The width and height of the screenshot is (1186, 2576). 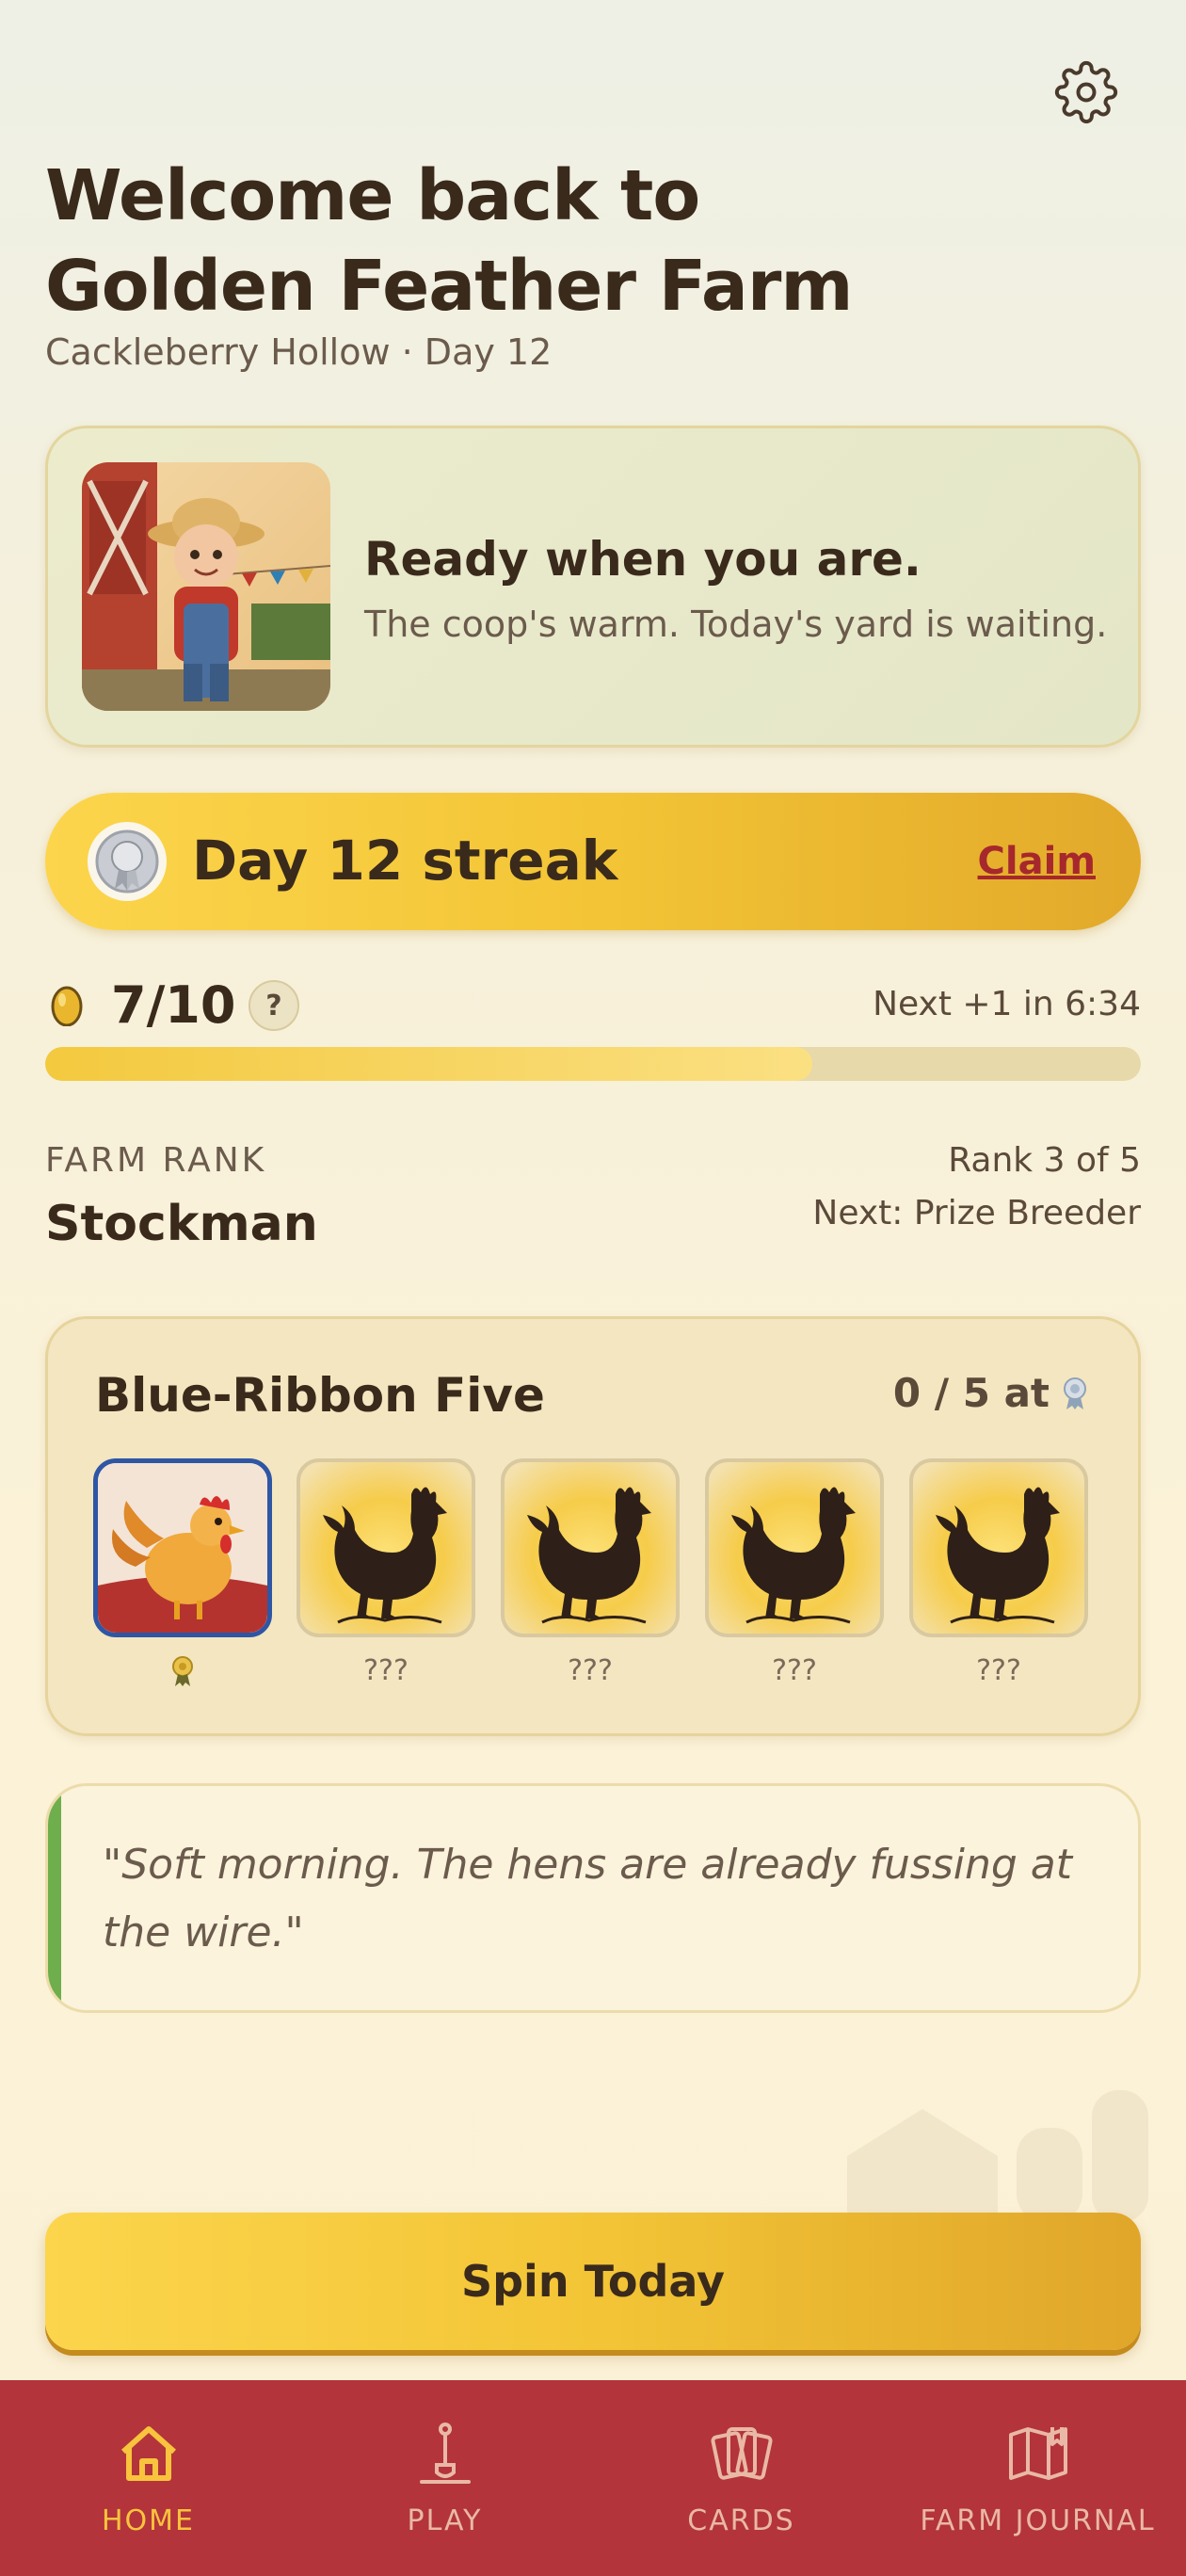 What do you see at coordinates (182, 1547) in the screenshot?
I see `collection-card-golden-rooster` at bounding box center [182, 1547].